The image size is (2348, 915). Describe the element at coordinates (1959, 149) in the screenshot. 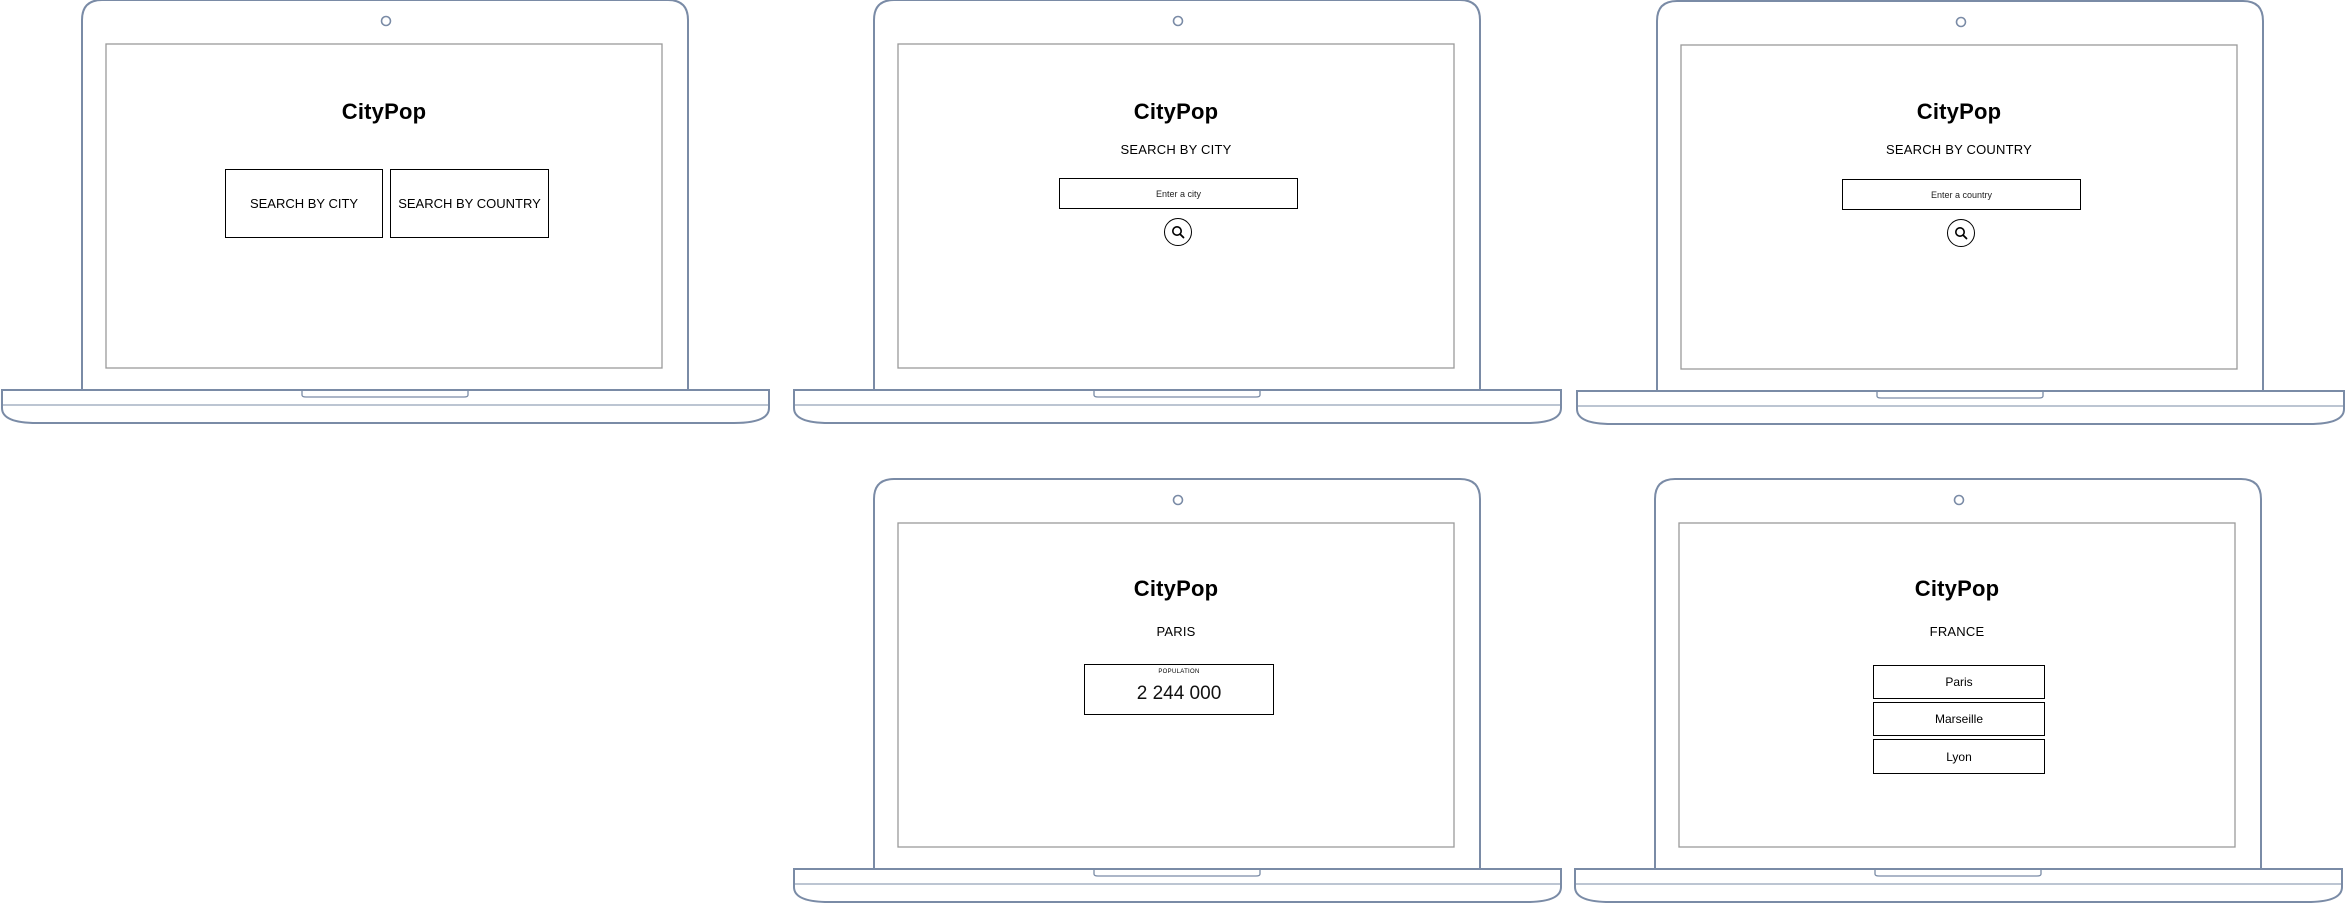

I see `page-heading: SEARCH BY COUNTRY` at that location.